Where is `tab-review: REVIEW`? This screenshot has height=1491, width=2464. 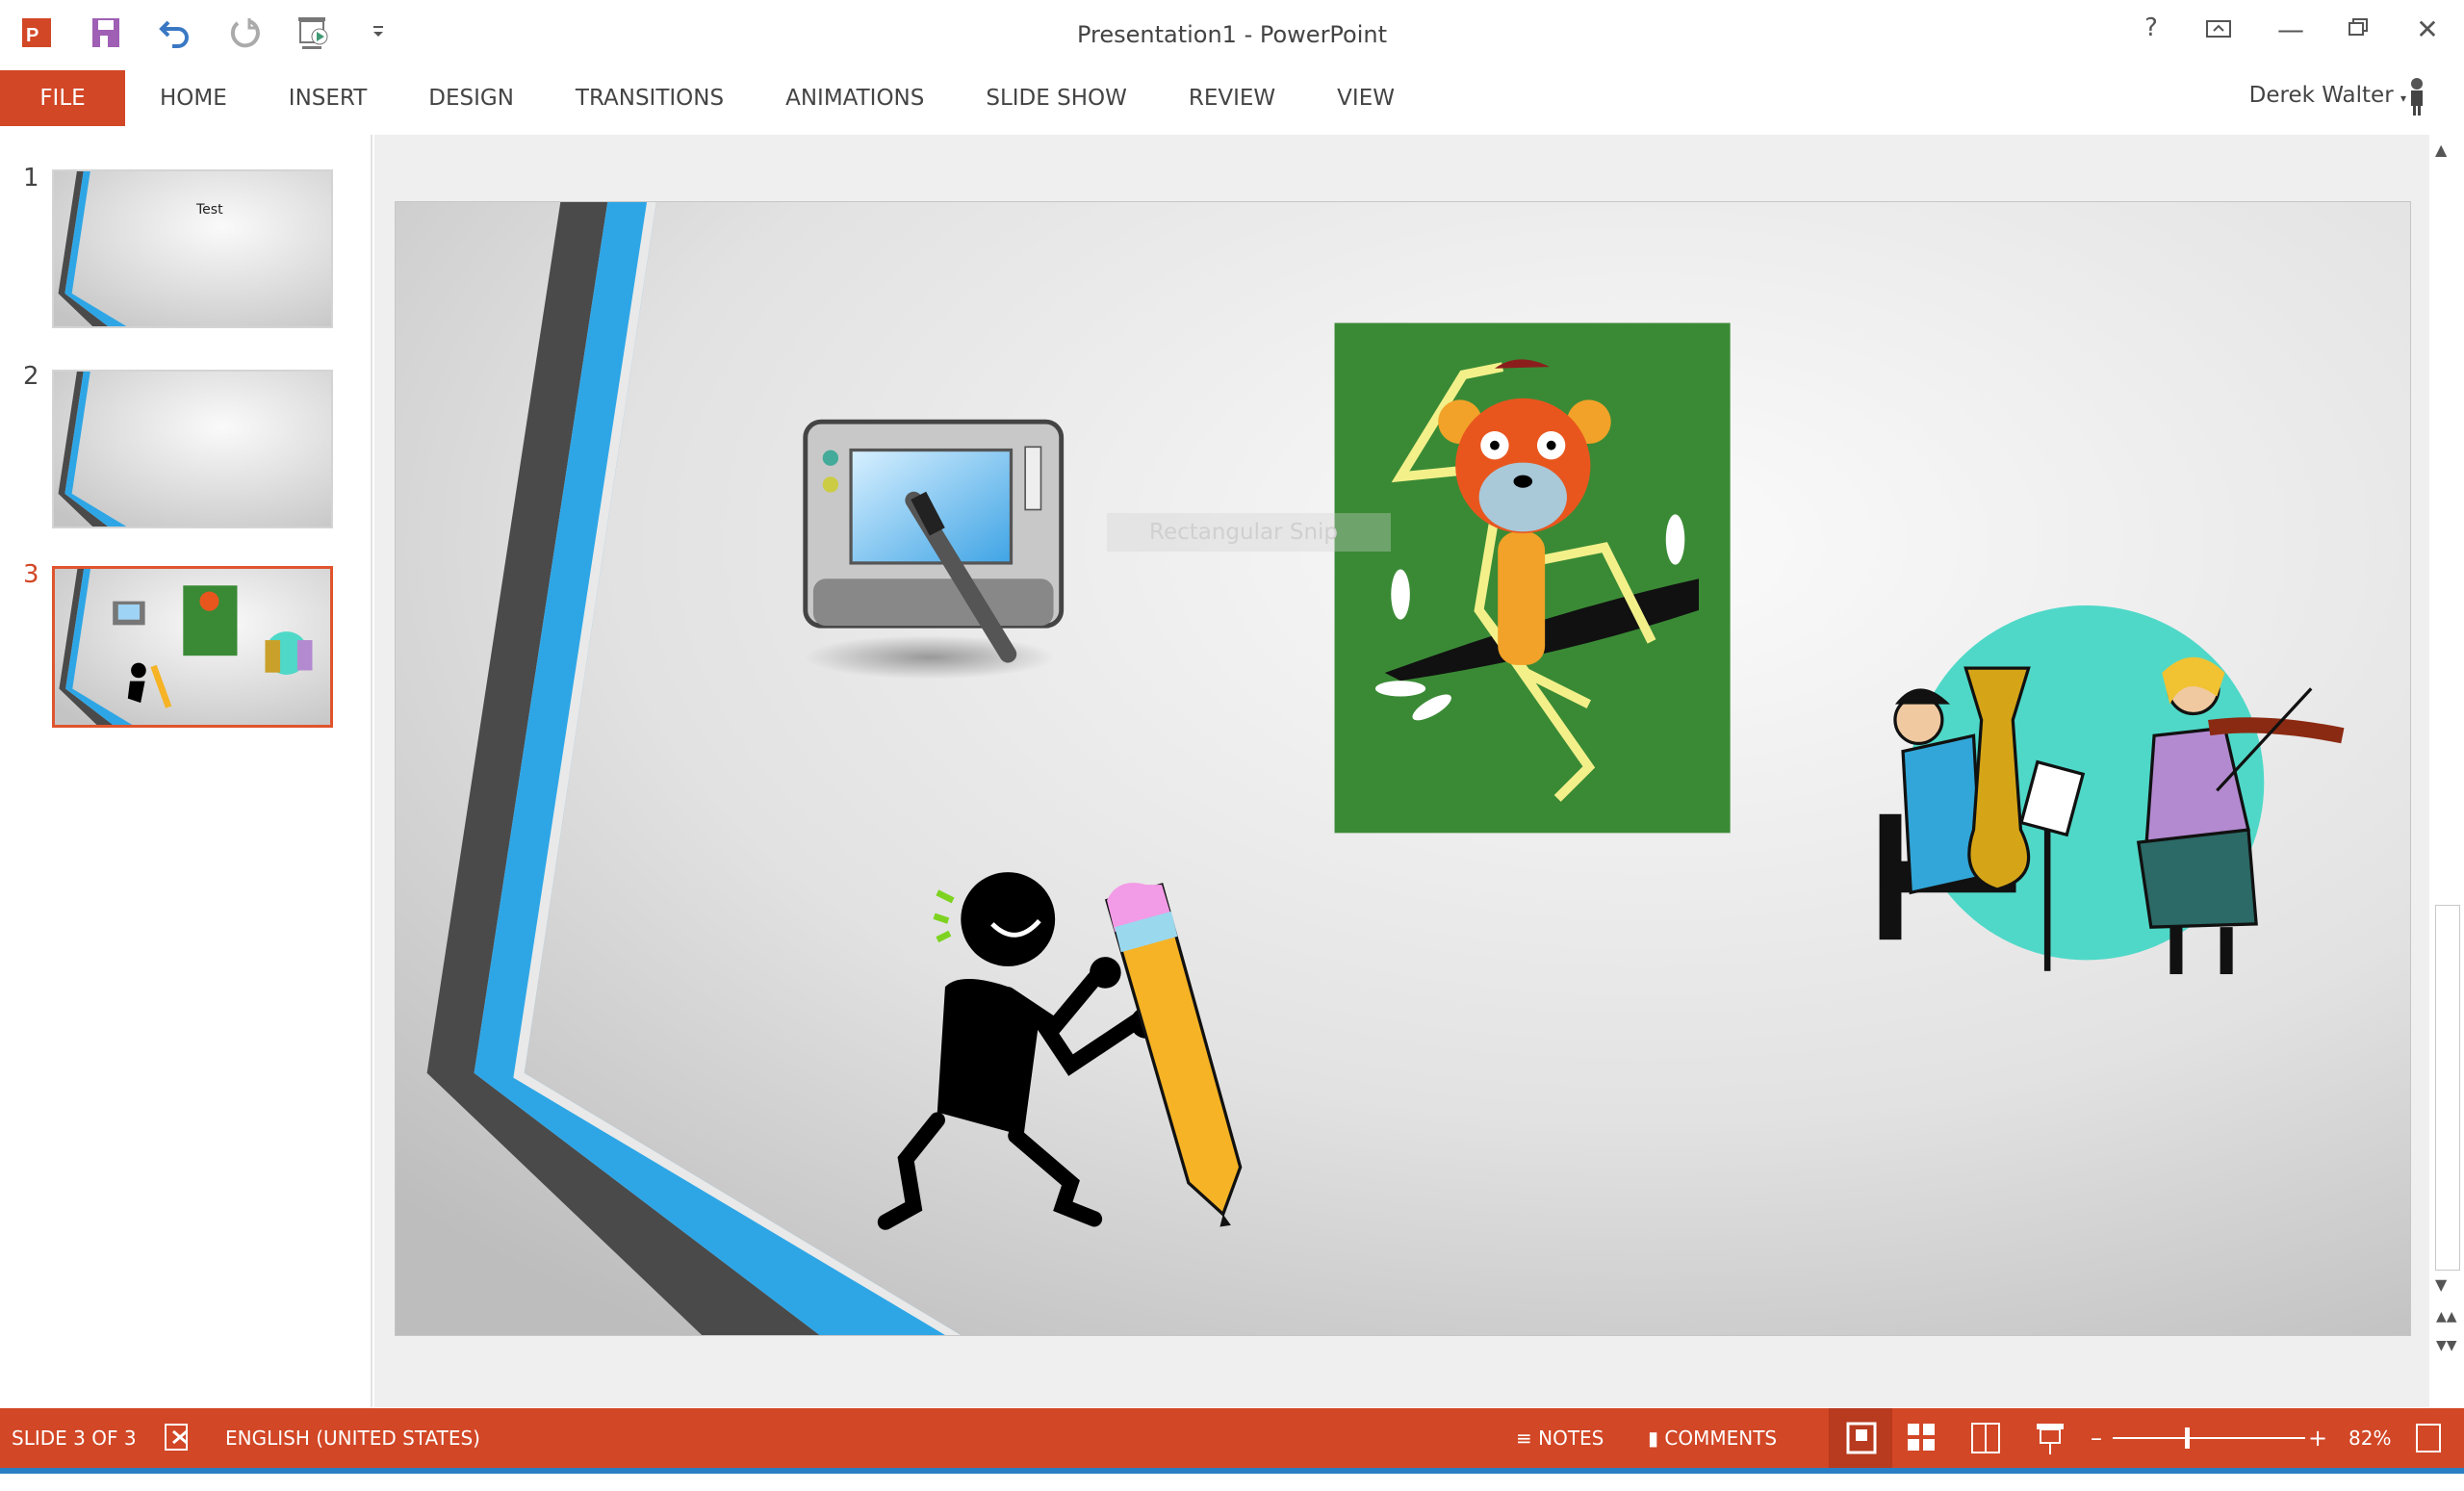 tab-review: REVIEW is located at coordinates (1232, 98).